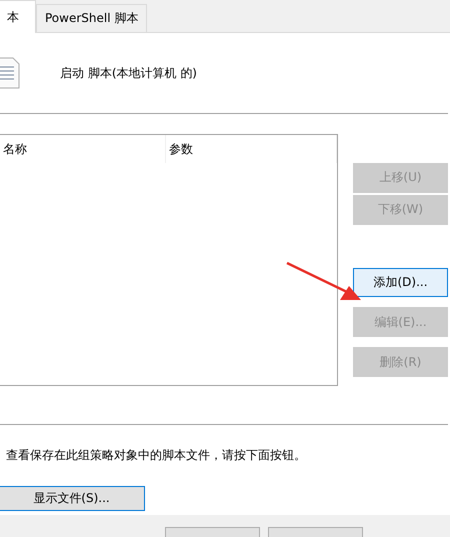  Describe the element at coordinates (156, 455) in the screenshot. I see `description-text: 查看保存在此组策略对象中的脚本文件，请按下面按钮。` at that location.